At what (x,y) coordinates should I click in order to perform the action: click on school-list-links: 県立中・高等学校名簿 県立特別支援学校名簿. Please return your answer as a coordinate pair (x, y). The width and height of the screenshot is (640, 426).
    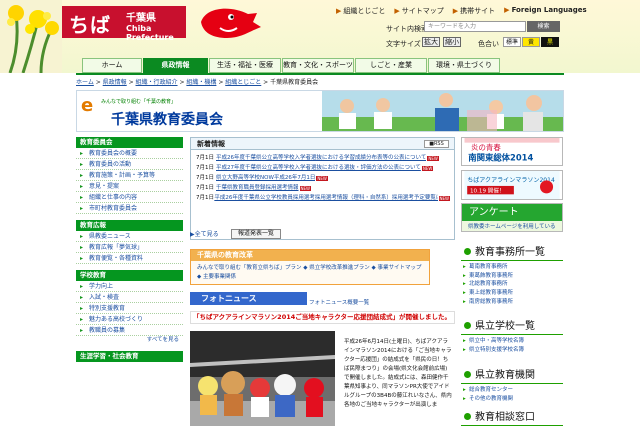
    Looking at the image, I should click on (512, 345).